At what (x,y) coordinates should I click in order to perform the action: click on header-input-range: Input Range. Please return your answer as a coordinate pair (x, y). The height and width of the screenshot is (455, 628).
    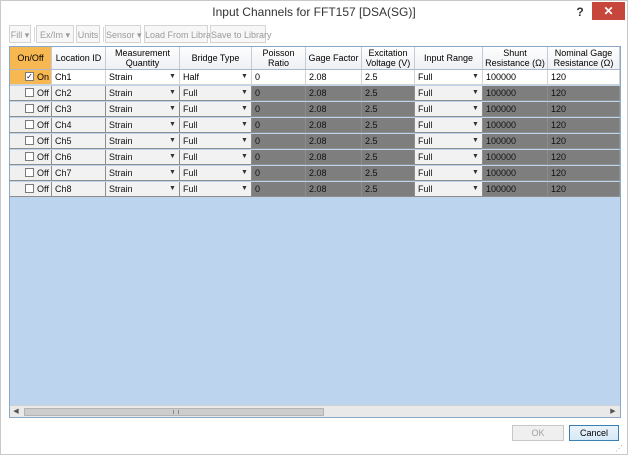
    Looking at the image, I should click on (449, 58).